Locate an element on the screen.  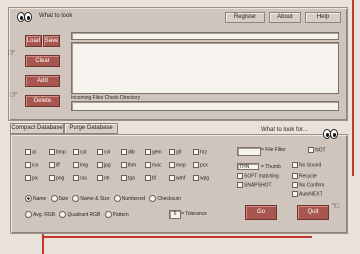
autonext-checkbox: AutoNEXT is located at coordinates (307, 194).